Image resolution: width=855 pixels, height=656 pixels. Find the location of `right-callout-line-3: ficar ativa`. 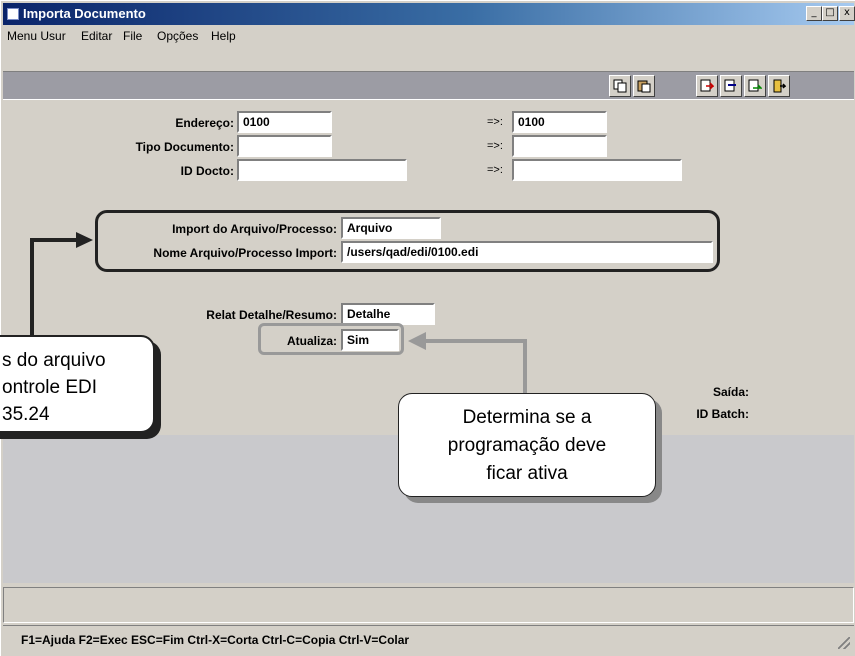

right-callout-line-3: ficar ativa is located at coordinates (527, 473).